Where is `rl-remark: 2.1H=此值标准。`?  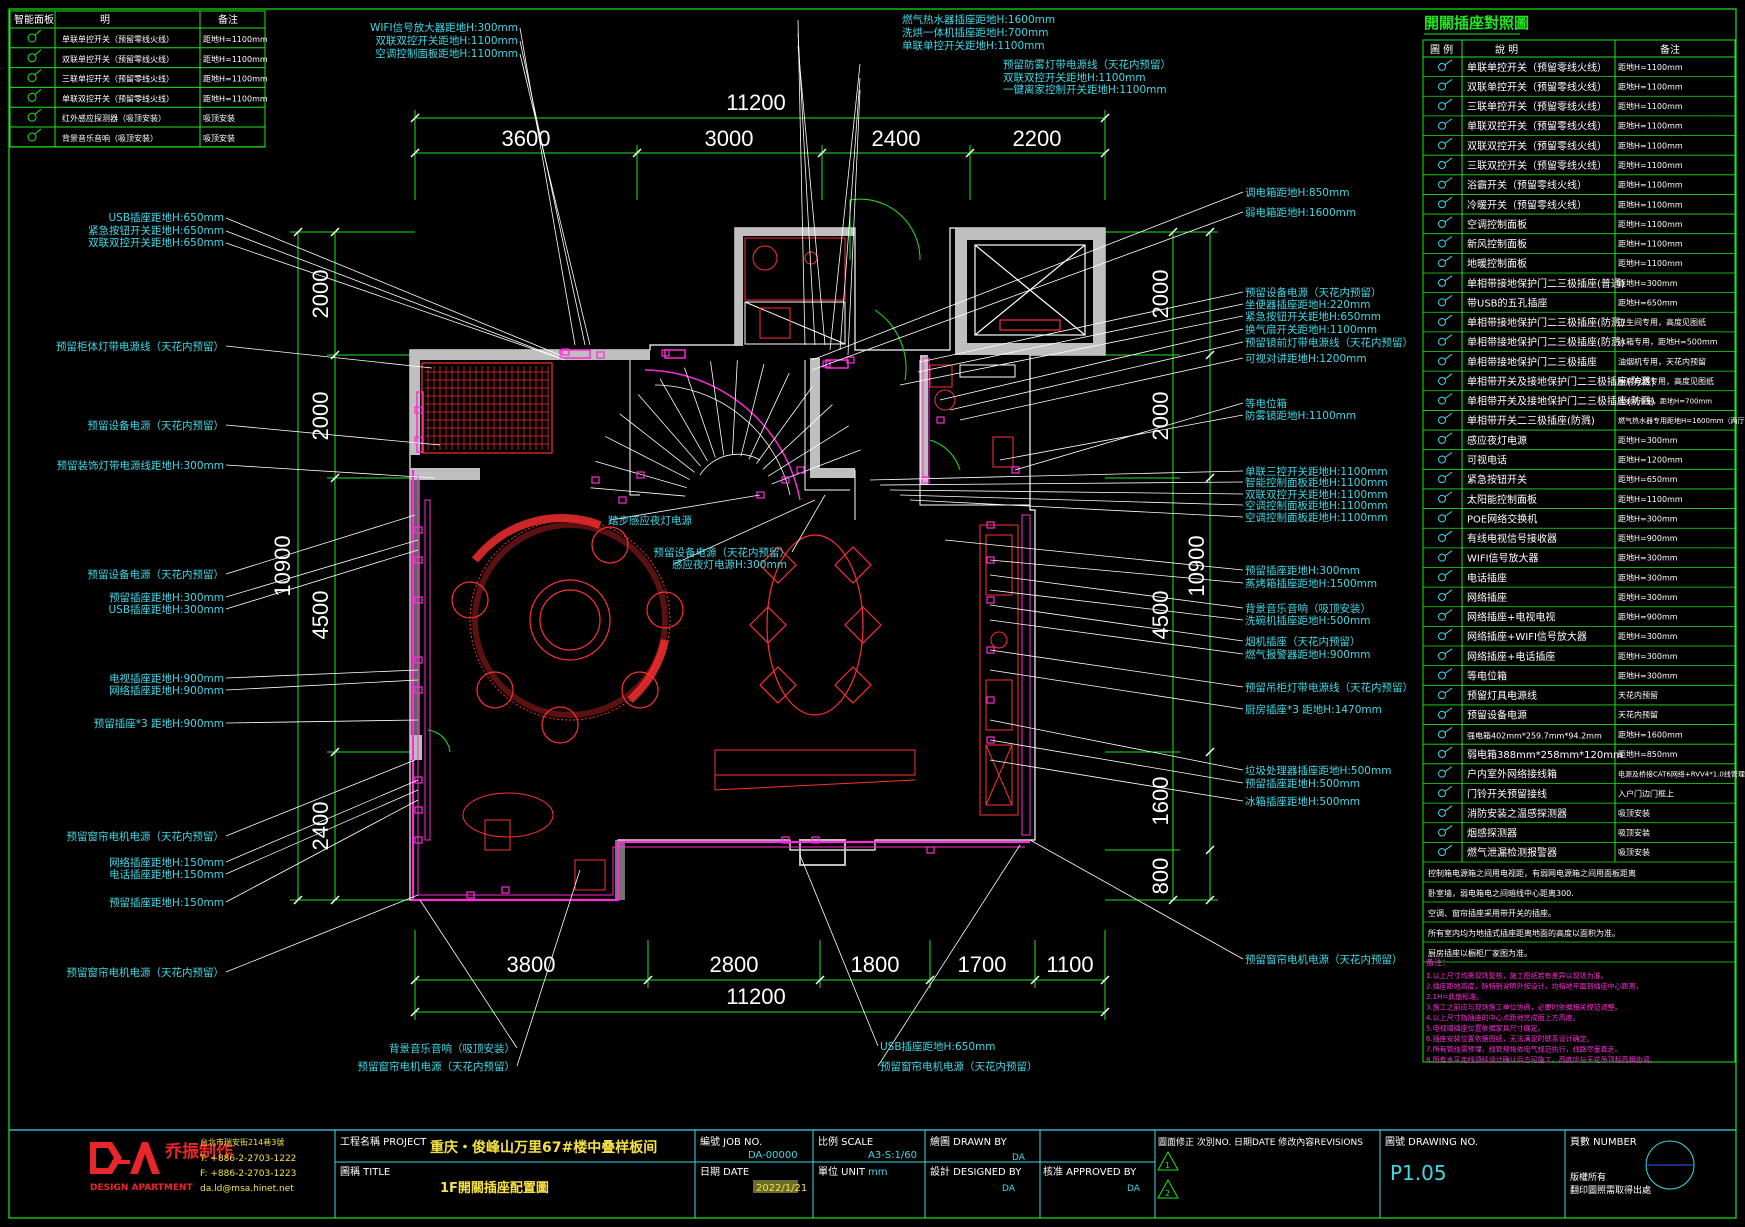 rl-remark: 2.1H=此值标准。 is located at coordinates (1454, 996).